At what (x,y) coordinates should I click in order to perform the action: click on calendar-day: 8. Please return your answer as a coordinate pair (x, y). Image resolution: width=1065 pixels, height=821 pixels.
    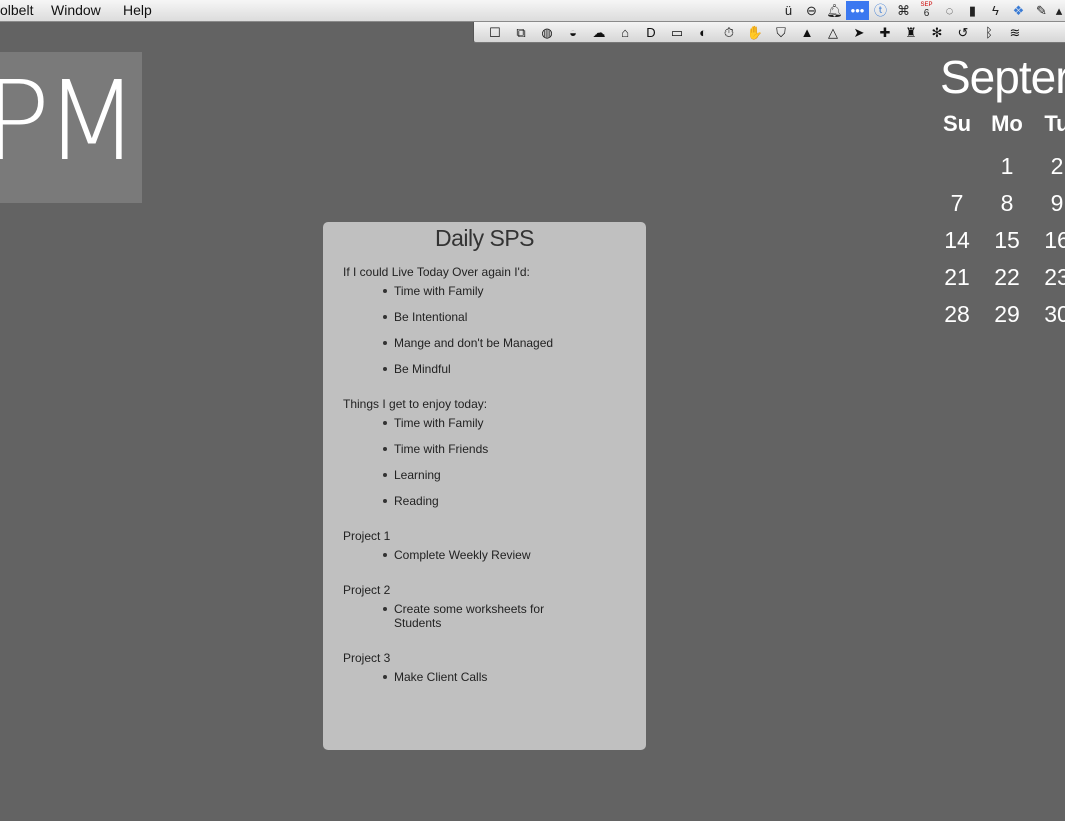
    Looking at the image, I should click on (1007, 203).